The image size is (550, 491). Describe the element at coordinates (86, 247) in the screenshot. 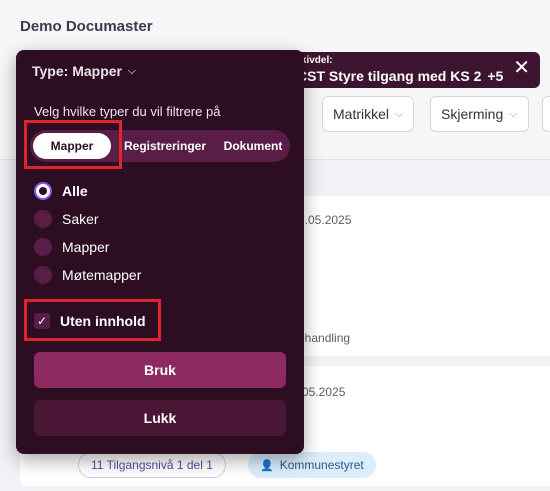

I see `radio-label: Mapper` at that location.